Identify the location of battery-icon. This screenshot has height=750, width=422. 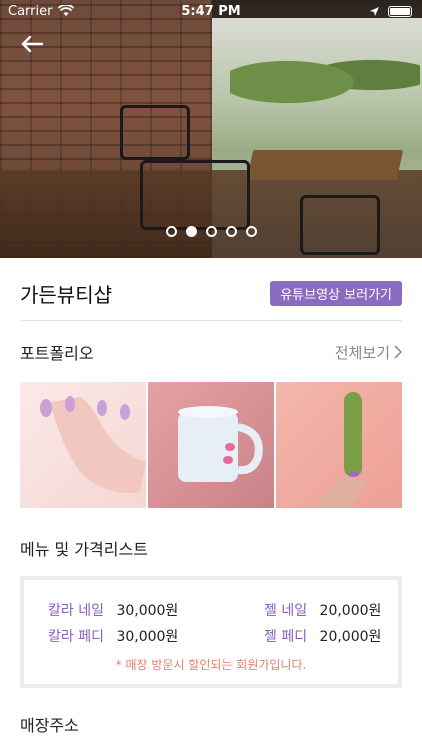
(400, 11).